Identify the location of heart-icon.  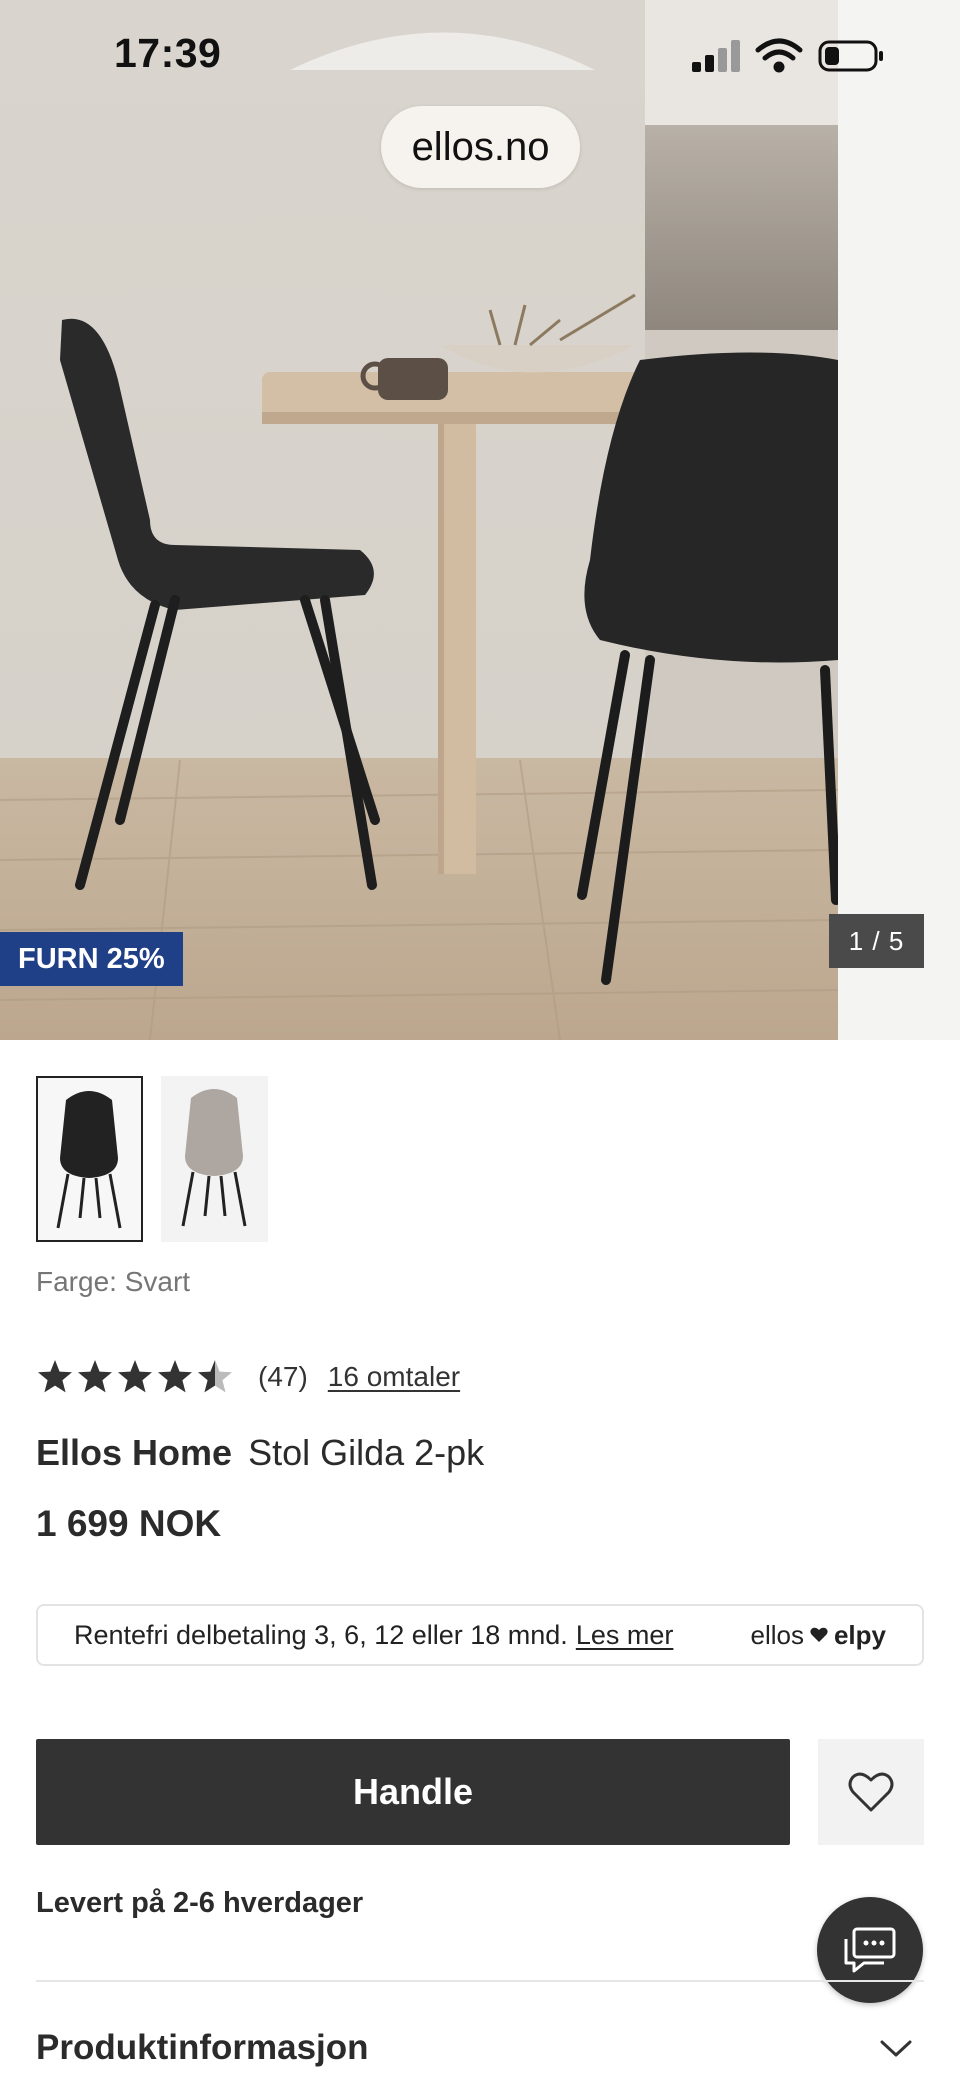
(871, 1792).